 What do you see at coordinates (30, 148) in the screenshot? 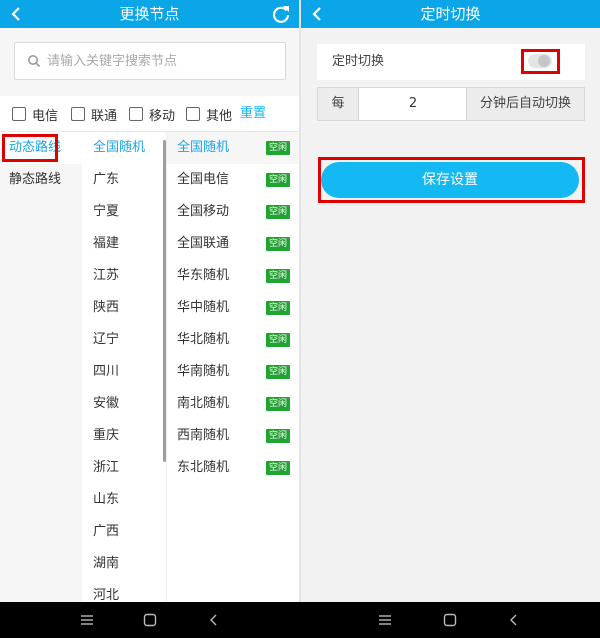
I see `highlight-box-route-type` at bounding box center [30, 148].